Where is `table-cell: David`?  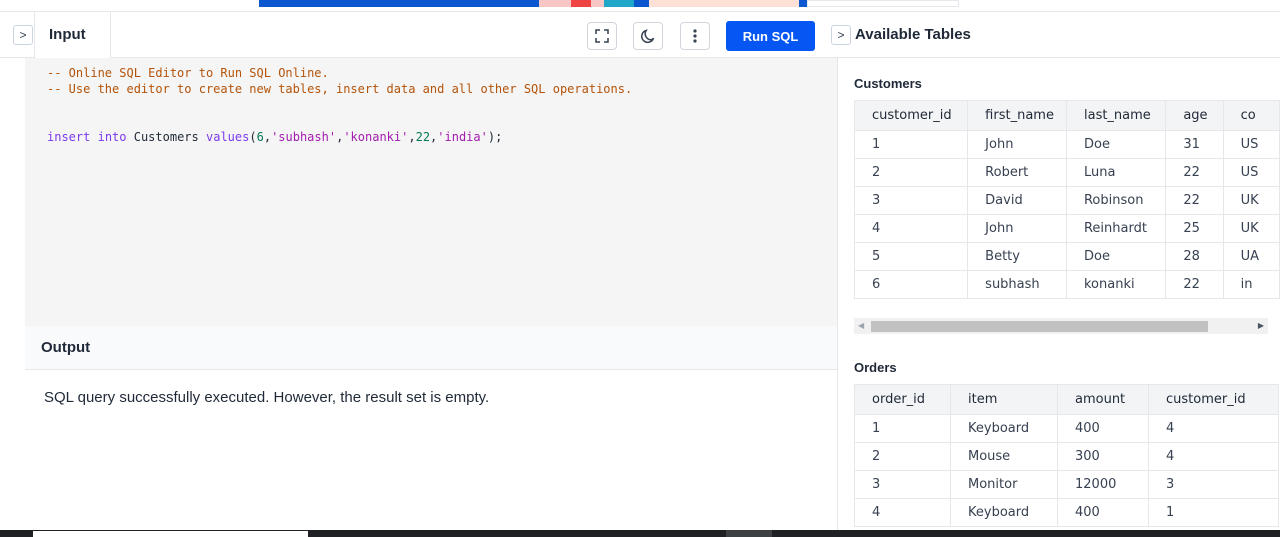 table-cell: David is located at coordinates (1017, 200).